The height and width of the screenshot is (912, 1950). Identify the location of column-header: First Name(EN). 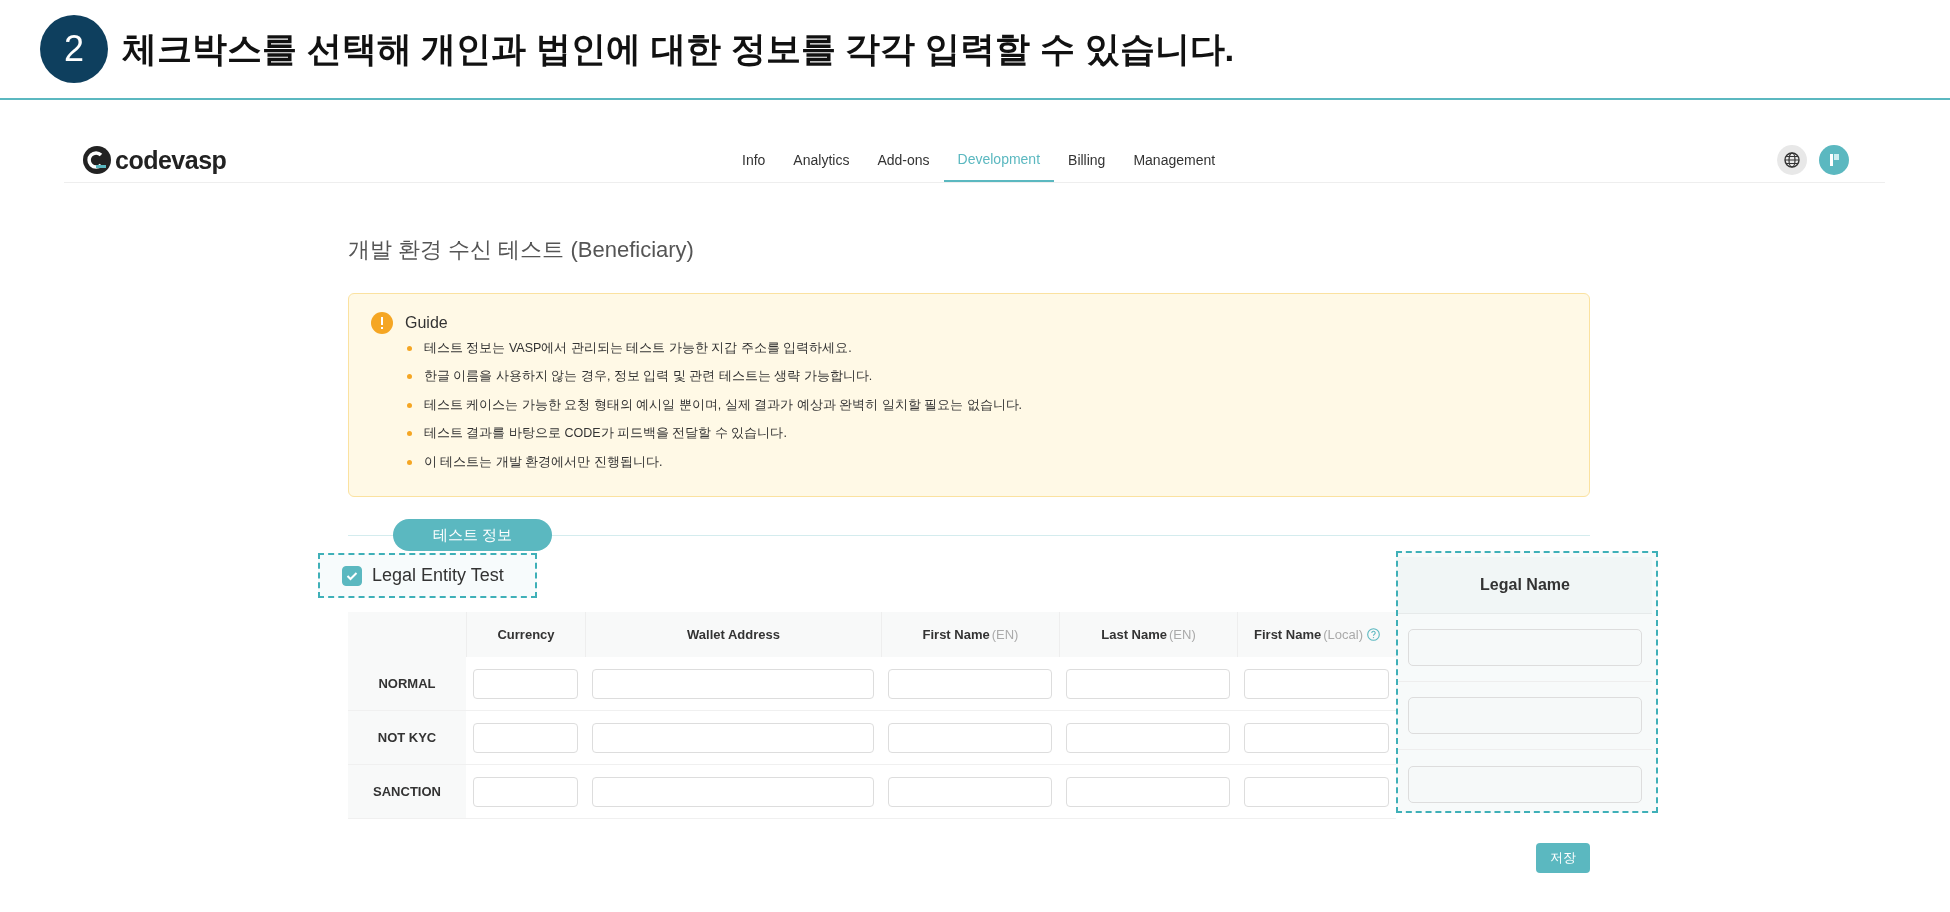
(970, 634).